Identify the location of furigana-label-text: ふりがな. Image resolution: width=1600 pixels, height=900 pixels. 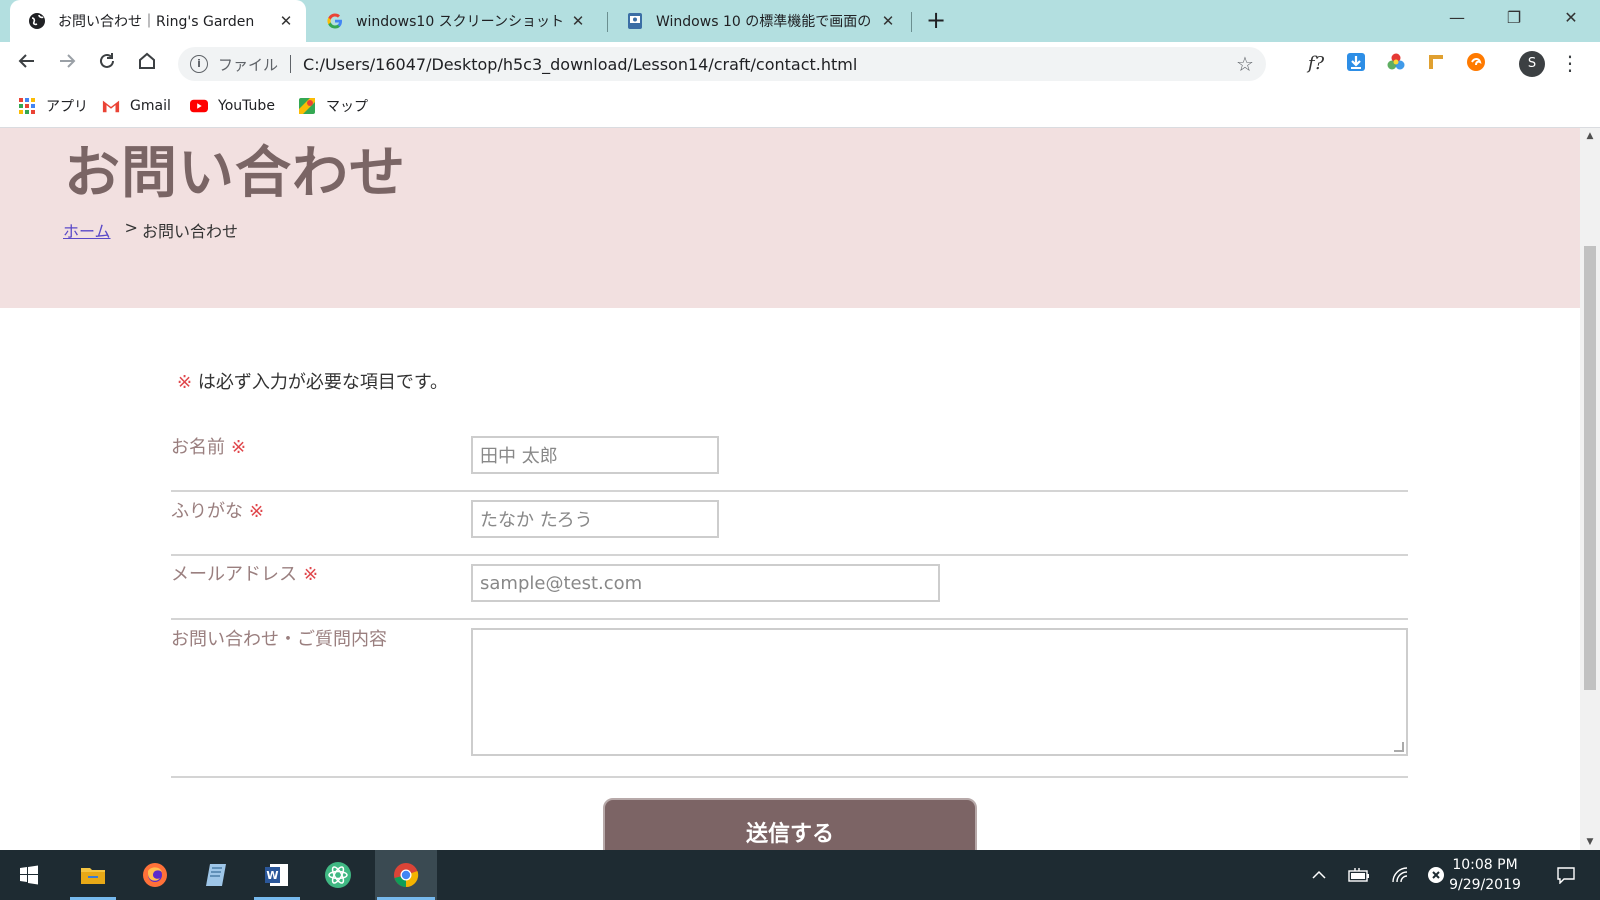
(207, 511).